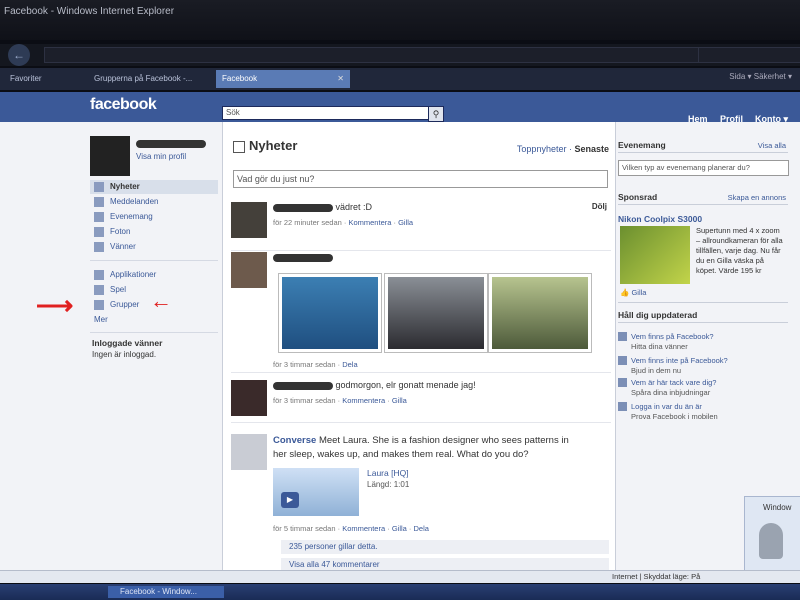 This screenshot has width=800, height=600. What do you see at coordinates (420, 179) in the screenshot?
I see `status-input: Vad gör du just nu?` at bounding box center [420, 179].